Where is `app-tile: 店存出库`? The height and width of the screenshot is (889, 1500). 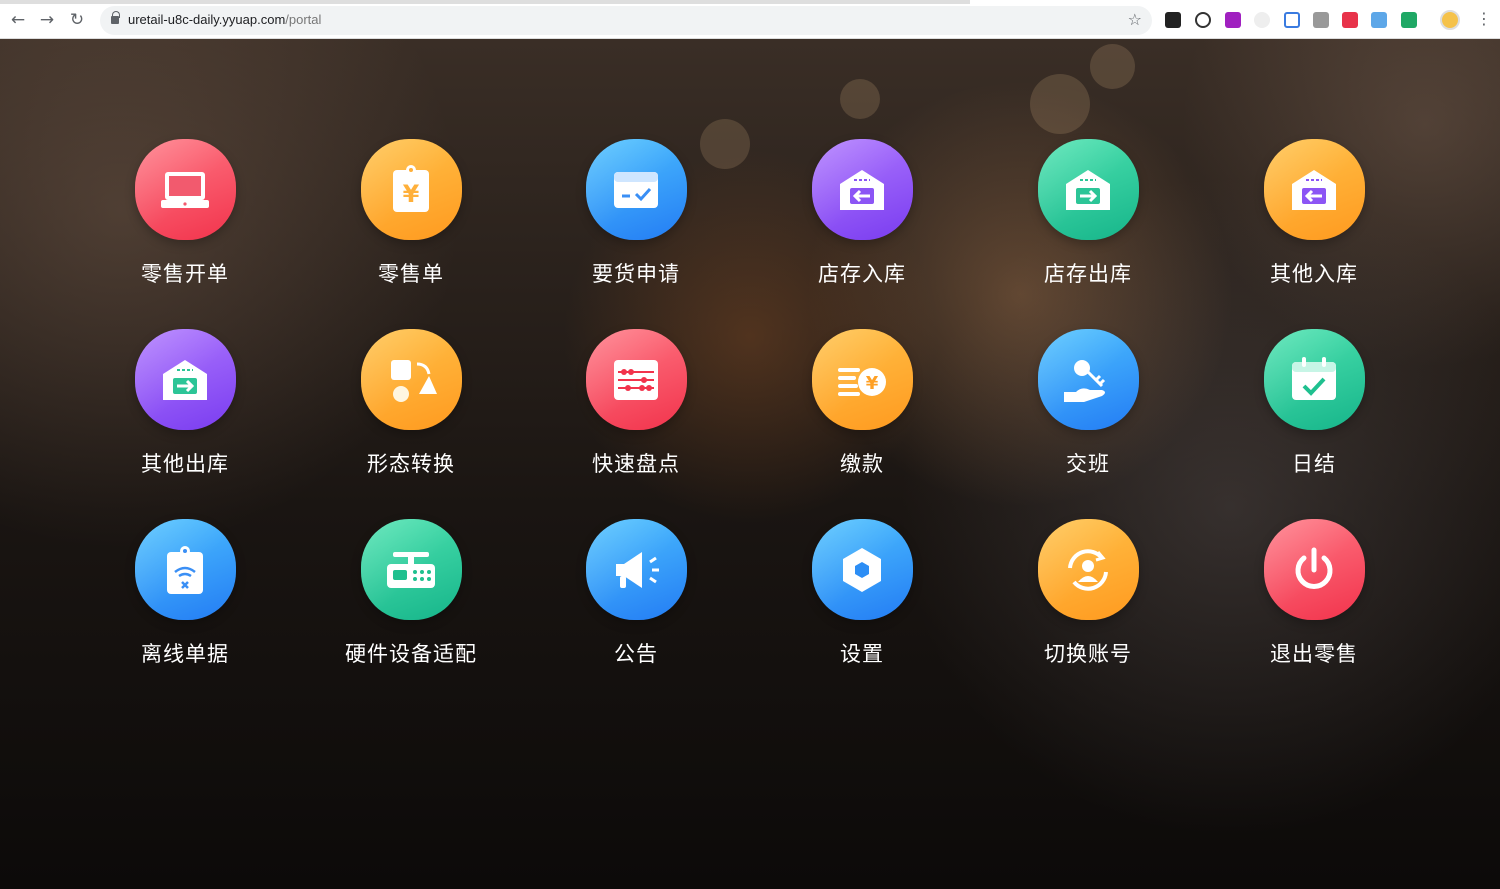
app-tile: 店存出库 is located at coordinates (1088, 219).